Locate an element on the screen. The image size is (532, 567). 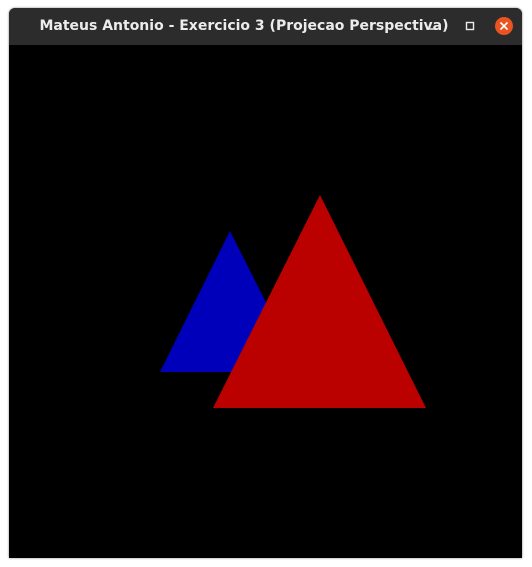
maximize-button is located at coordinates (470, 26).